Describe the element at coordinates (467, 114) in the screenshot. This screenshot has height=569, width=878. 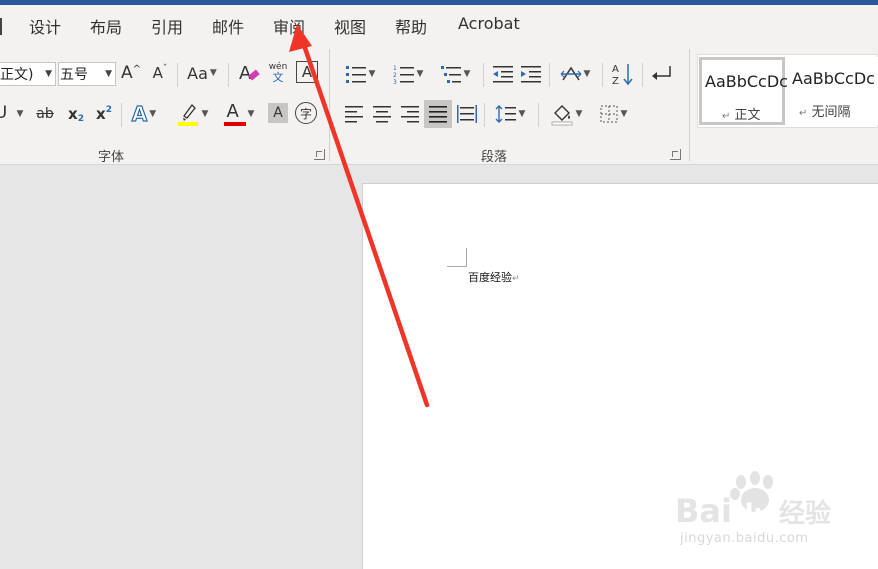
I see `distributed-button` at that location.